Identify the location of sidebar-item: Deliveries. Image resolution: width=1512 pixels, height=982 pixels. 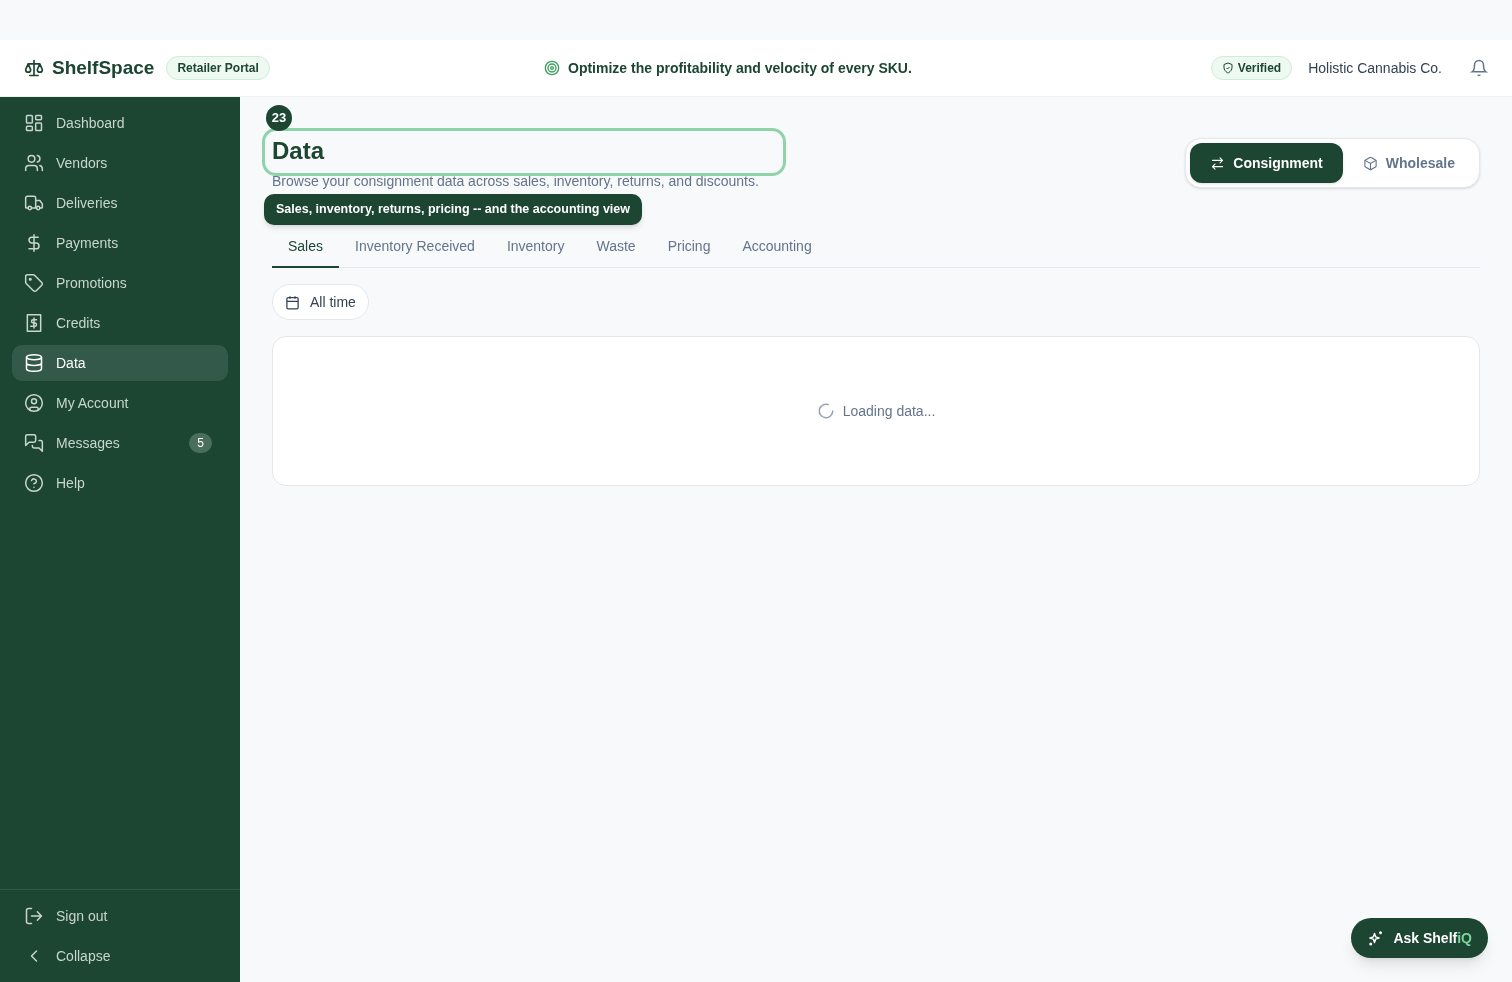
(120, 203).